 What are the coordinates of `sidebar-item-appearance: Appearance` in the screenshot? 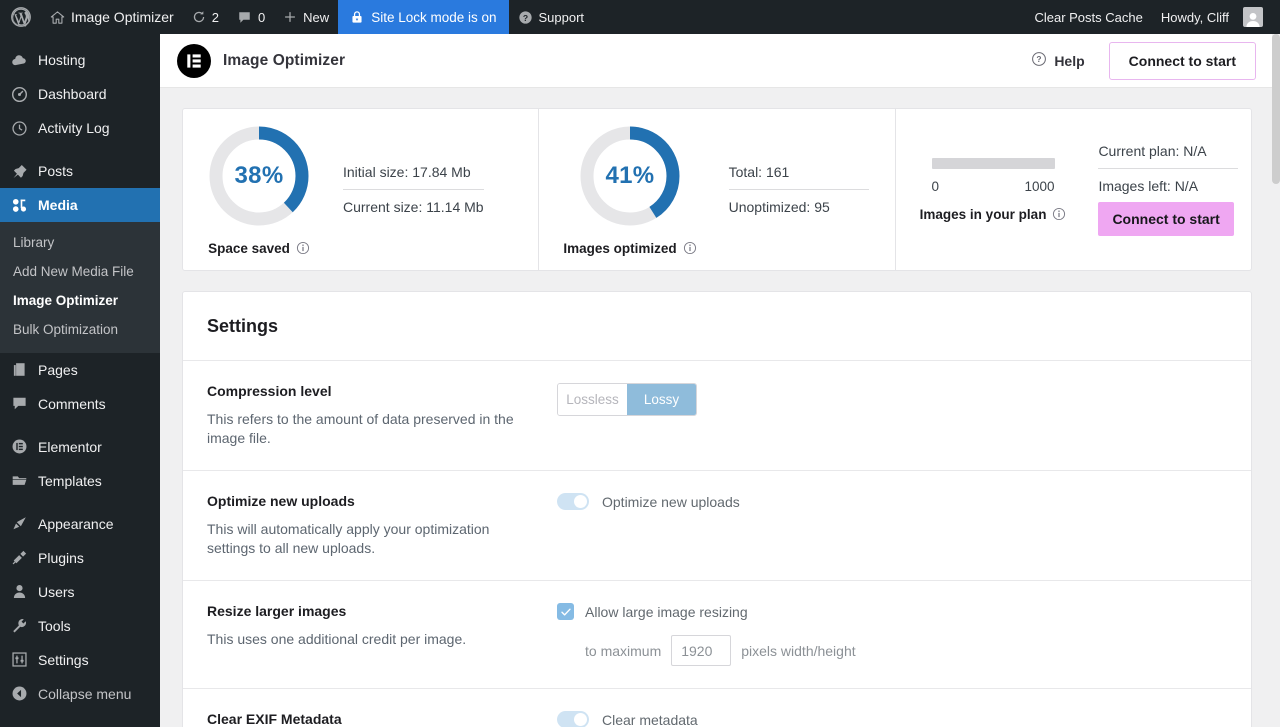 It's located at (80, 524).